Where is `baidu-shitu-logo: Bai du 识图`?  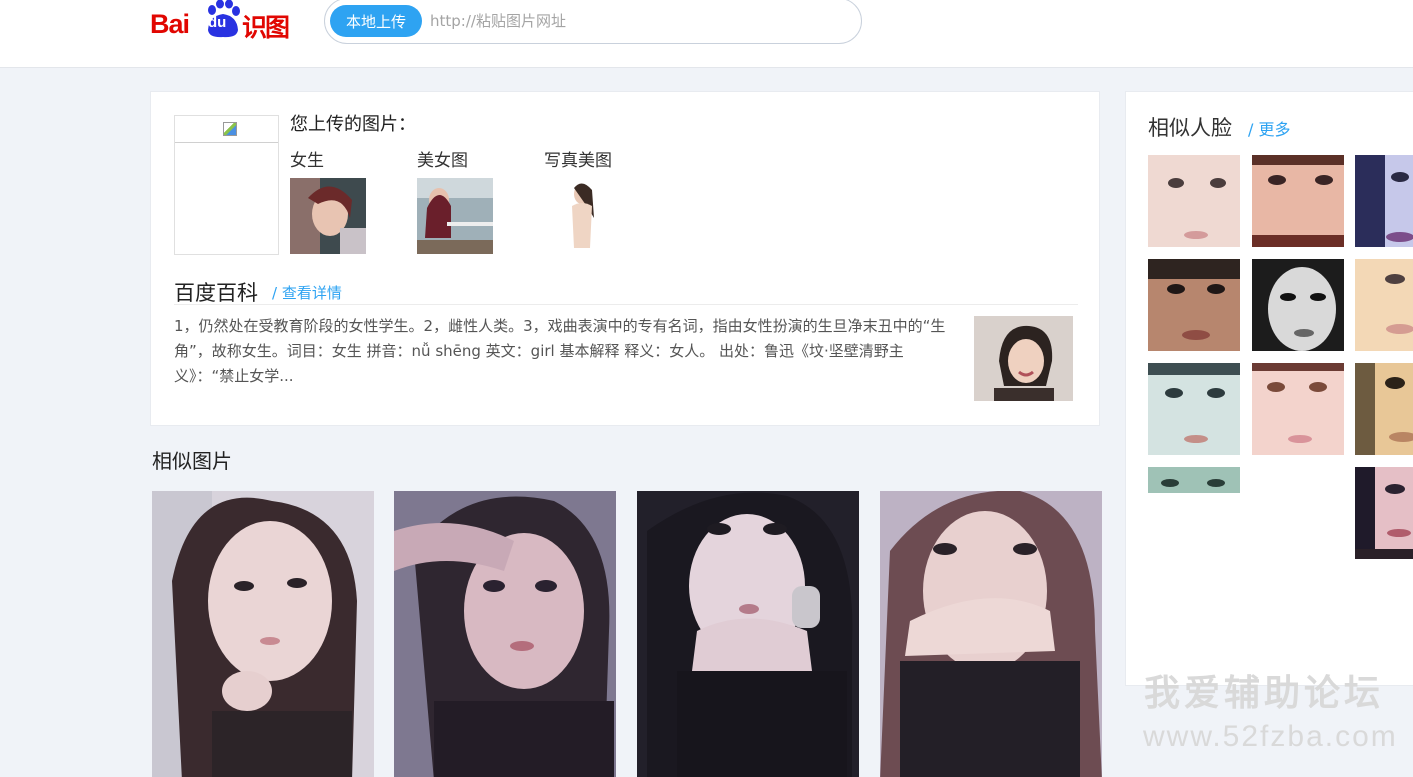
baidu-shitu-logo: Bai du 识图 is located at coordinates (225, 21).